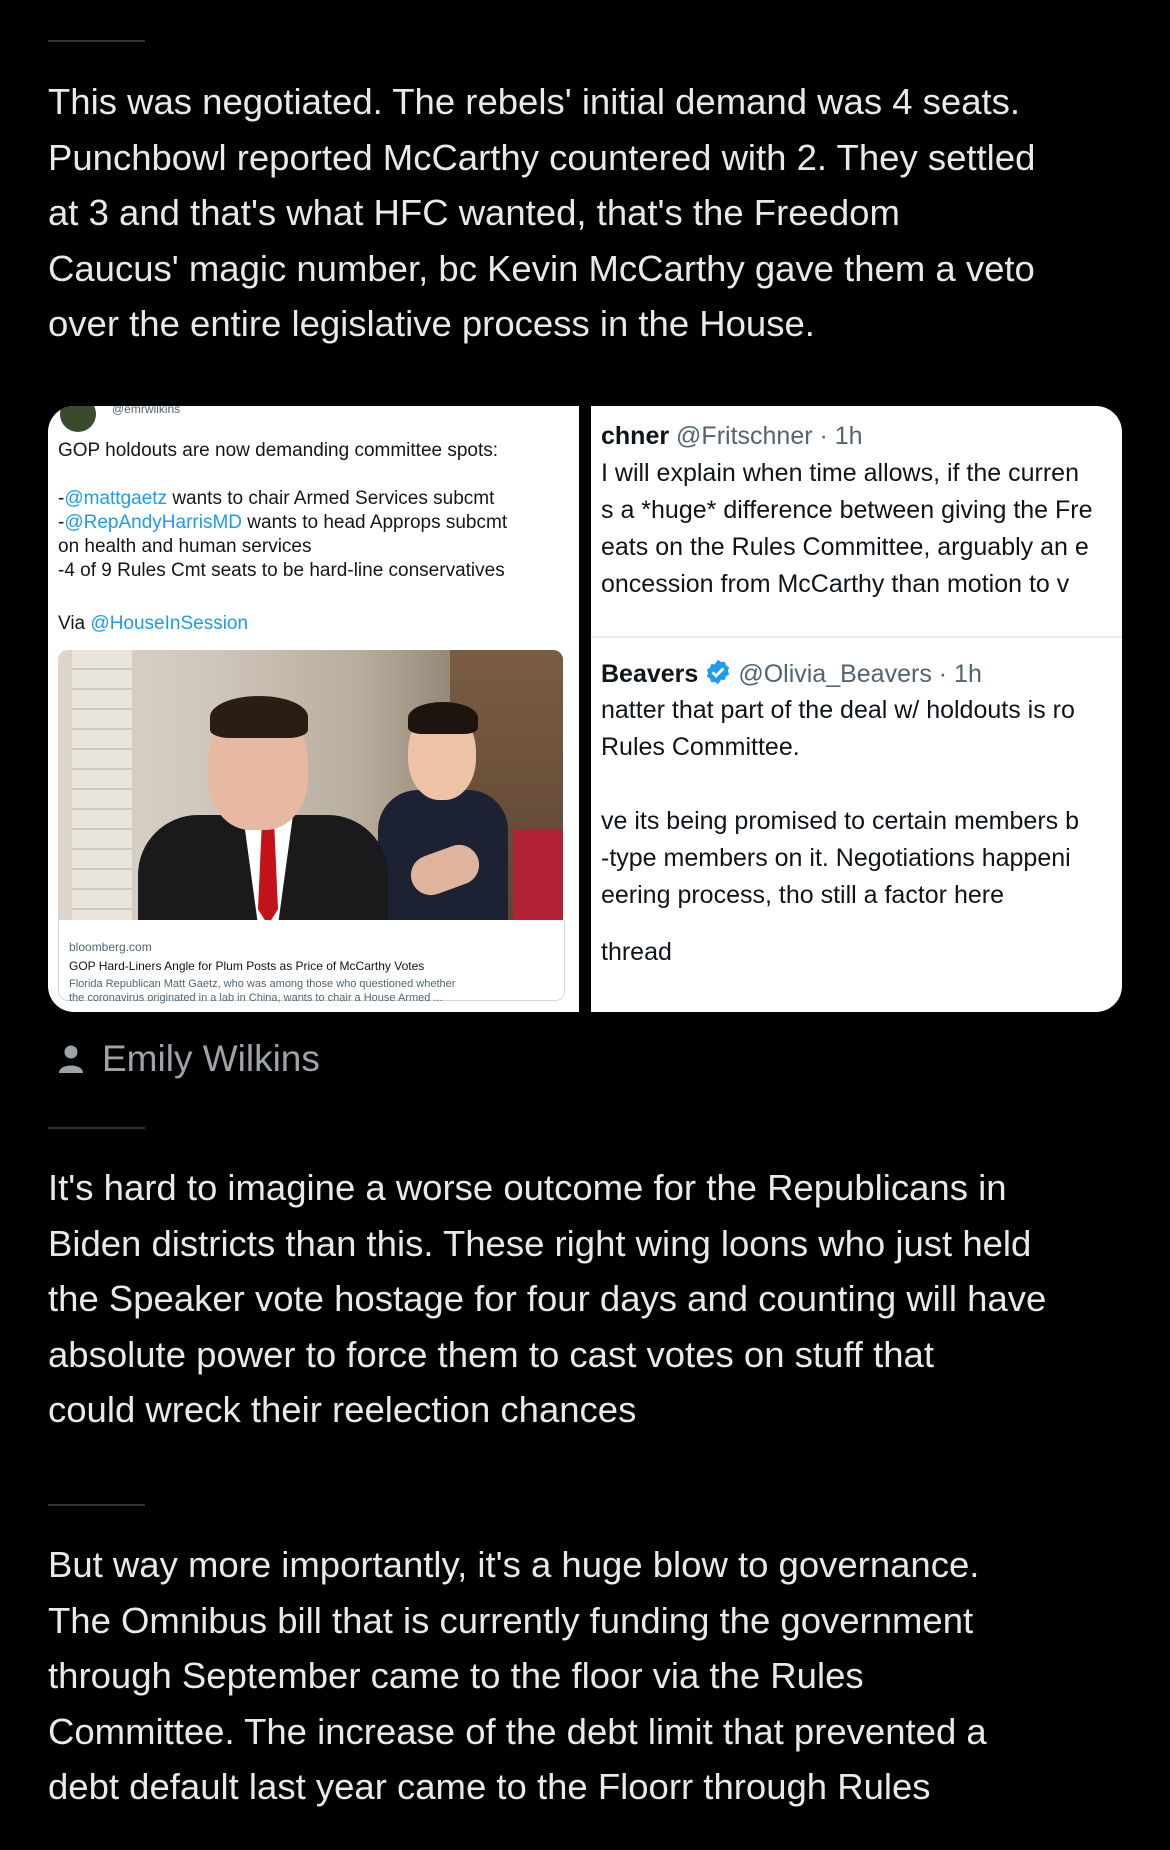 The image size is (1170, 1850). I want to click on tweet-text-line: Rules Committee., so click(700, 747).